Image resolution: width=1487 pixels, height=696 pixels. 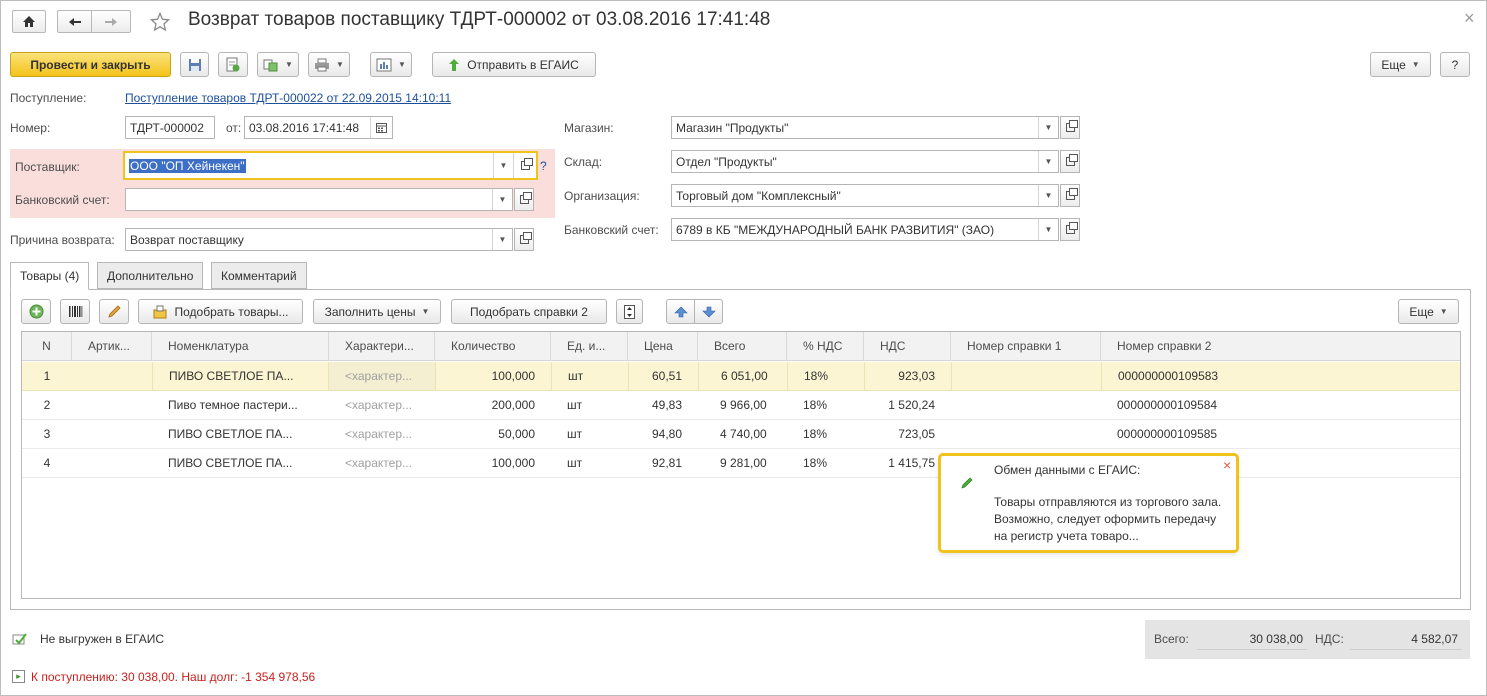 I want to click on edit-button, so click(x=114, y=311).